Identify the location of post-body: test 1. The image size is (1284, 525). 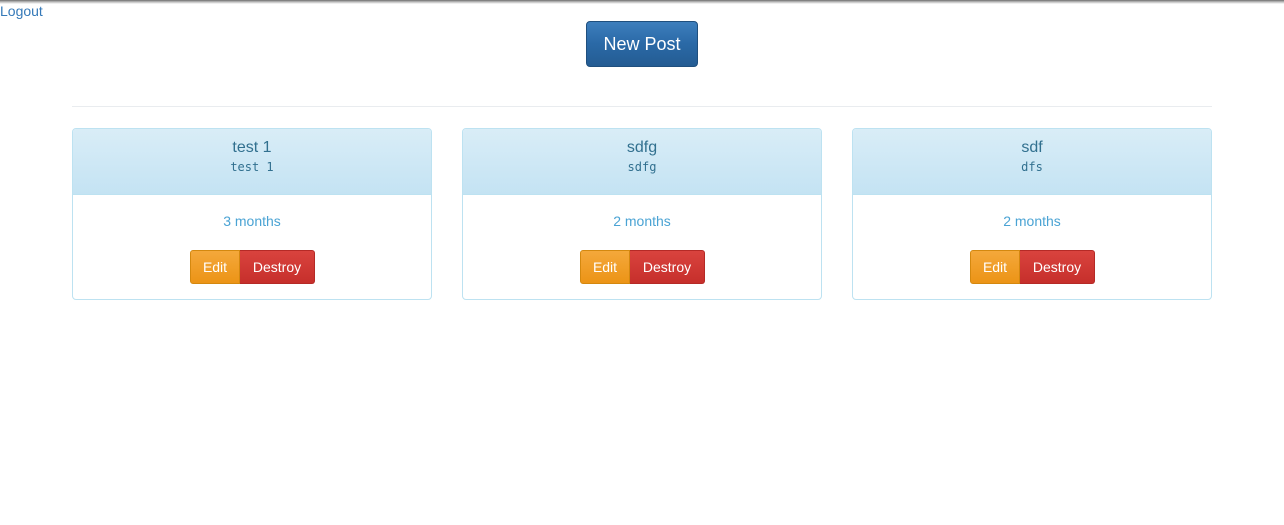
(252, 167).